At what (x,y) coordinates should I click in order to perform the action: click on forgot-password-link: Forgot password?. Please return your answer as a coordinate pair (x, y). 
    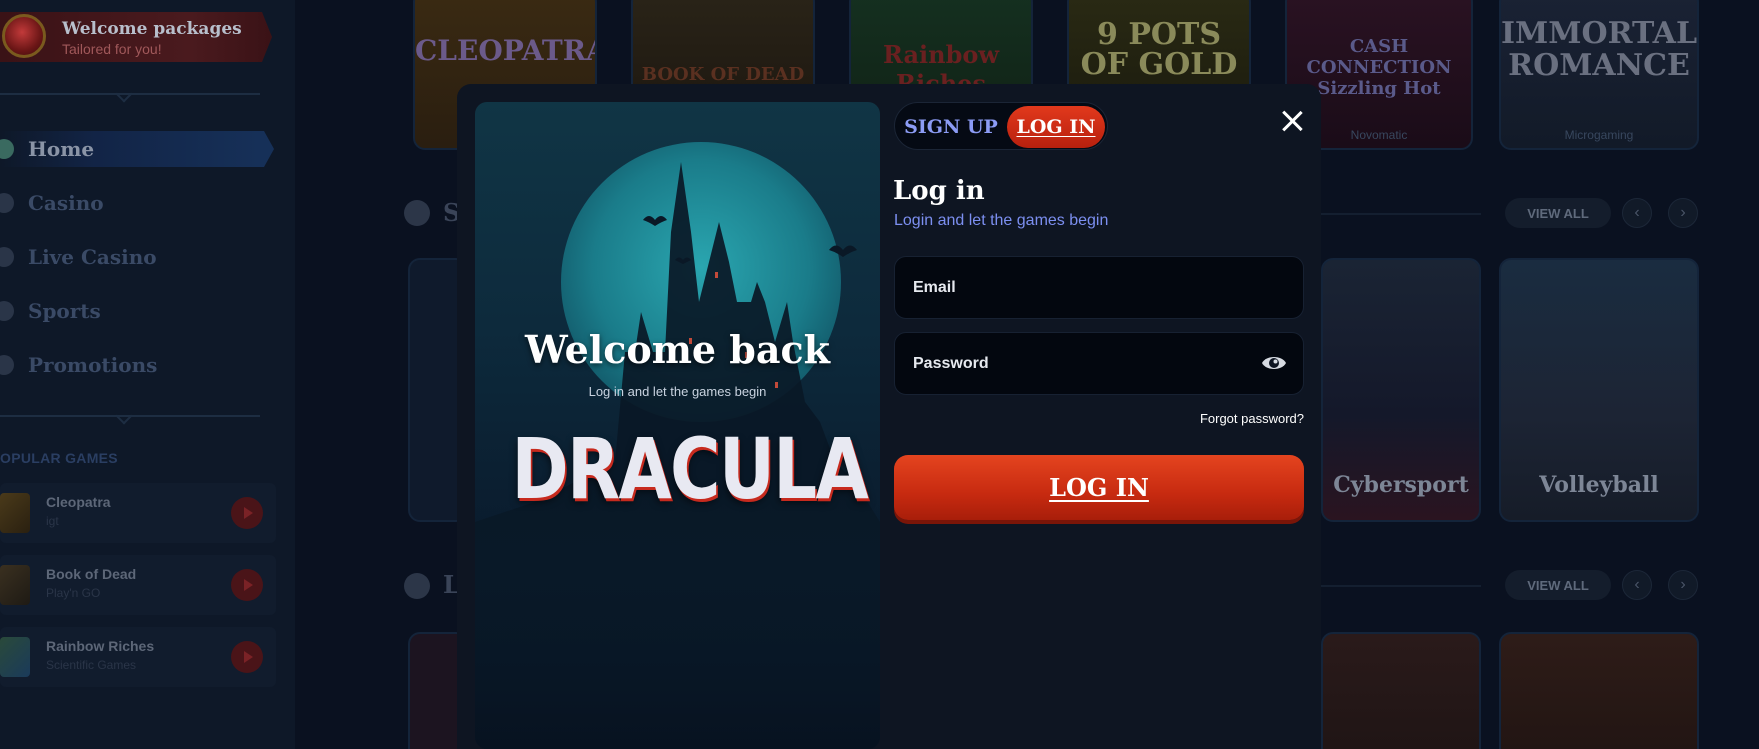
    Looking at the image, I should click on (1209, 418).